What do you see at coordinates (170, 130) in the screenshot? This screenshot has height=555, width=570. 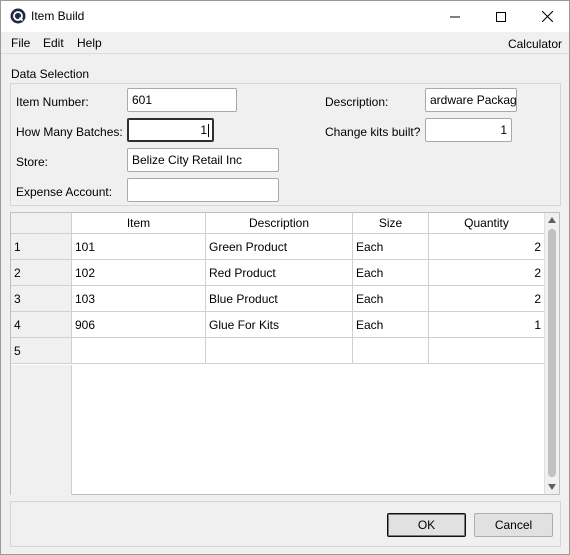 I see `batches-field: 1` at bounding box center [170, 130].